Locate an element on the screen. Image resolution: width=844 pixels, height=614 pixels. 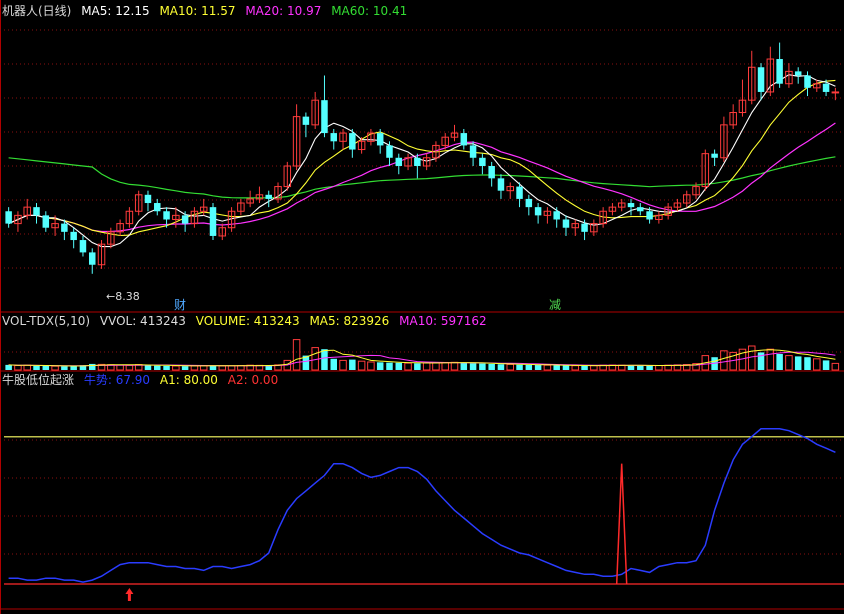
event-tag-reduce: 减 is located at coordinates (555, 304).